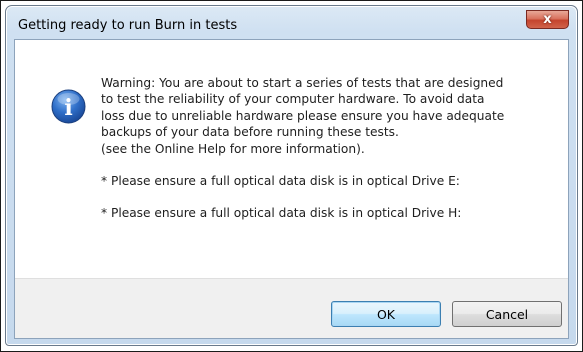 The width and height of the screenshot is (583, 352). I want to click on close-button: x, so click(547, 19).